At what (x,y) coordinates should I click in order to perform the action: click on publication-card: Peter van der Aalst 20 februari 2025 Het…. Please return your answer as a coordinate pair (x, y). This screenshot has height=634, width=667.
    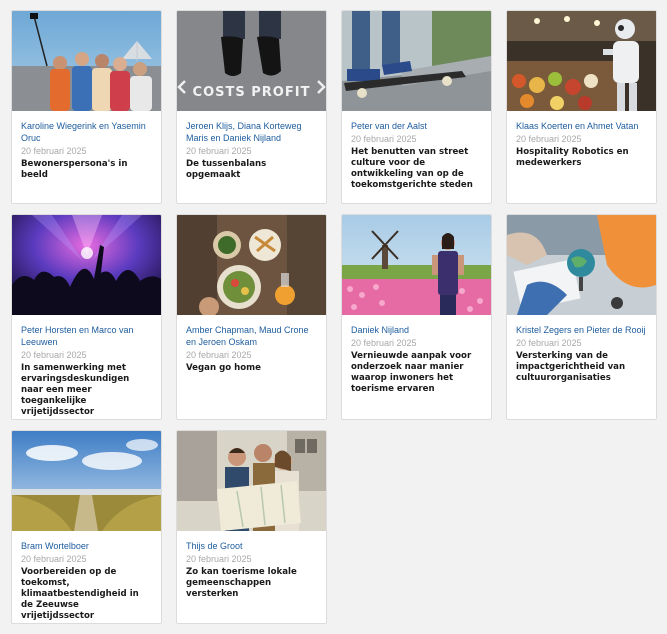
    Looking at the image, I should click on (416, 107).